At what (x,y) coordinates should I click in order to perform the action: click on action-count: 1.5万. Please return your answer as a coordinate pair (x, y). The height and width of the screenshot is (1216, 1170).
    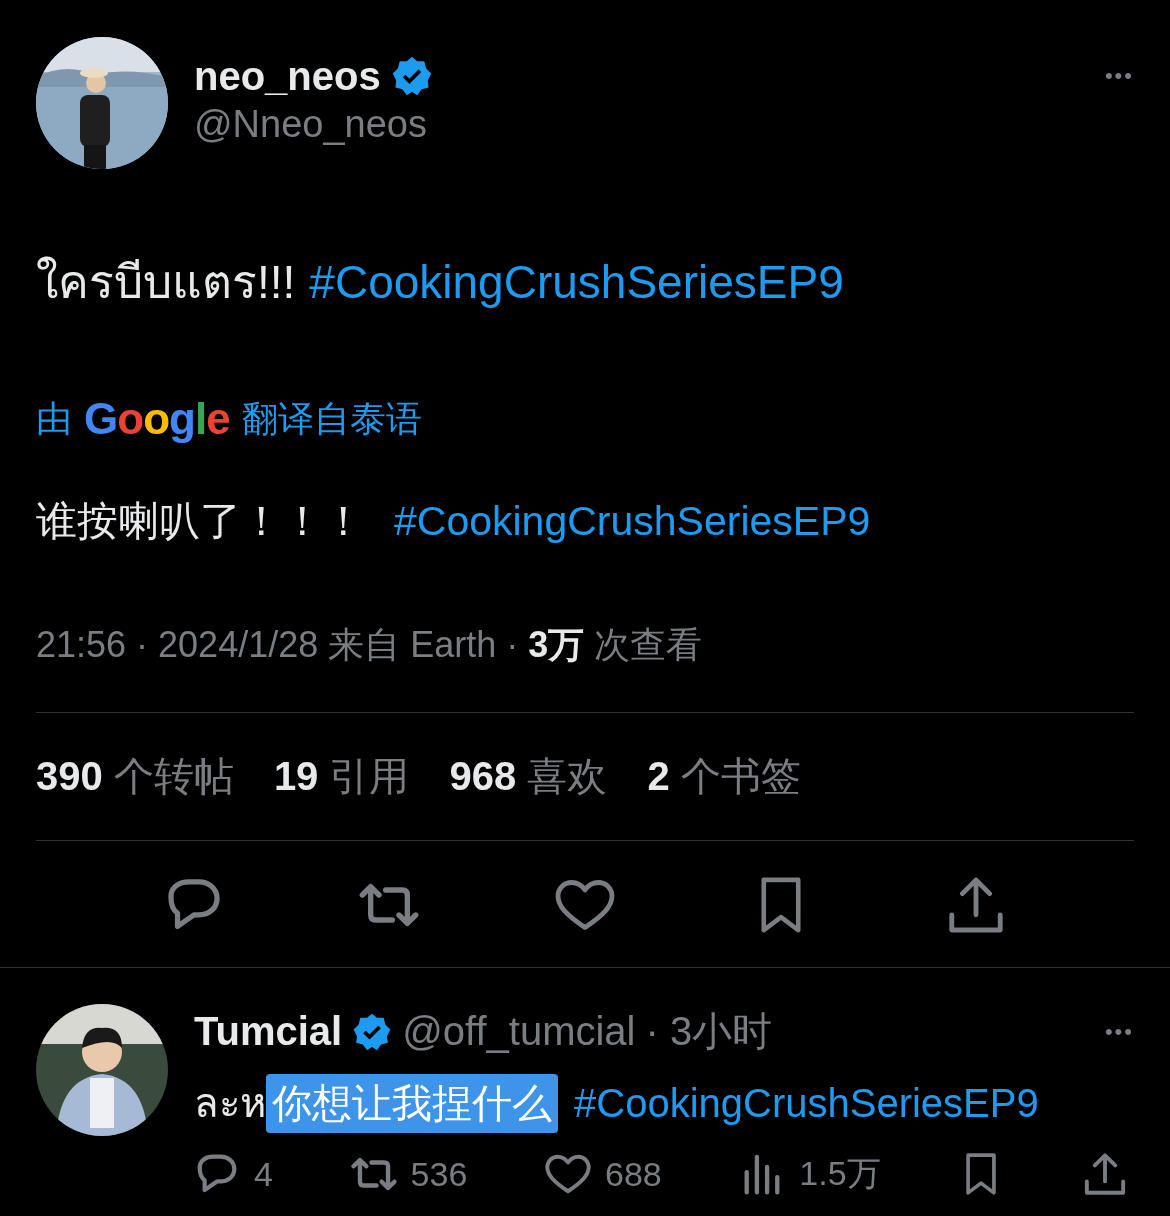
    Looking at the image, I should click on (840, 1173).